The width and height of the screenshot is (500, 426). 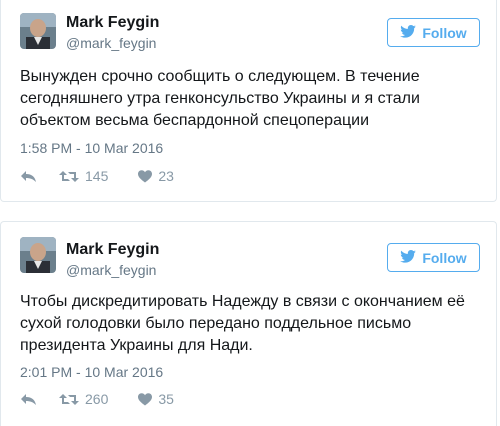 I want to click on tweet-actions: 260 35, so click(x=97, y=399).